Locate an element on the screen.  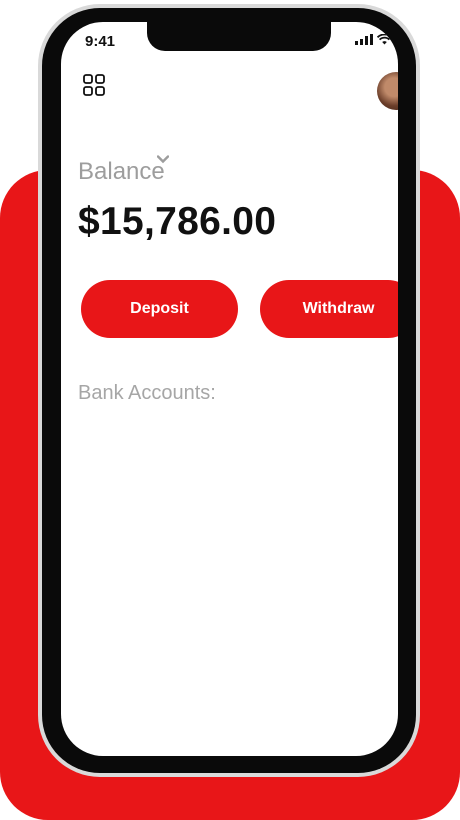
deposit-button: Deposit is located at coordinates (159, 309).